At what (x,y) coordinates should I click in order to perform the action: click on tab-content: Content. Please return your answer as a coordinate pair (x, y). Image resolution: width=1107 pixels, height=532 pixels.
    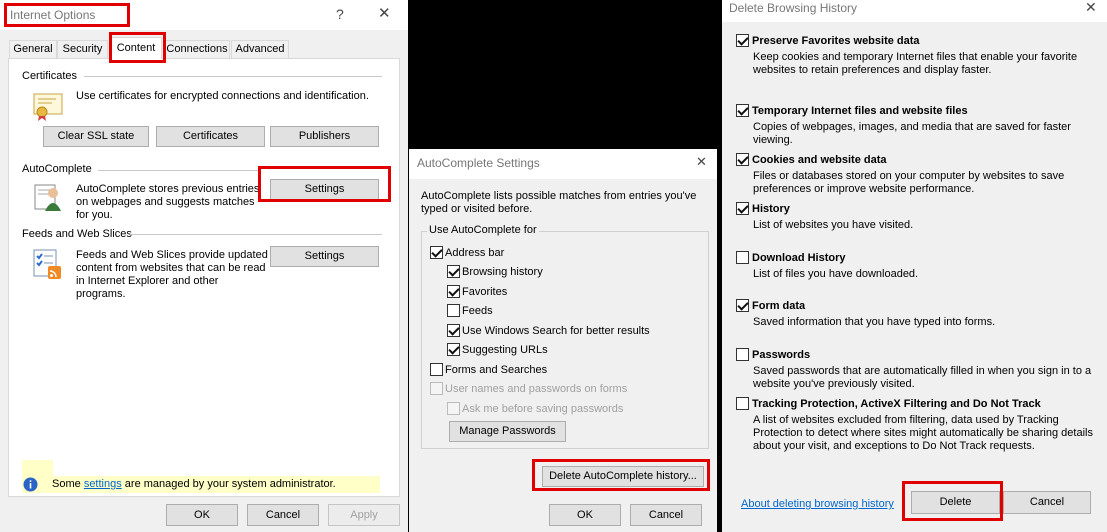
    Looking at the image, I should click on (136, 48).